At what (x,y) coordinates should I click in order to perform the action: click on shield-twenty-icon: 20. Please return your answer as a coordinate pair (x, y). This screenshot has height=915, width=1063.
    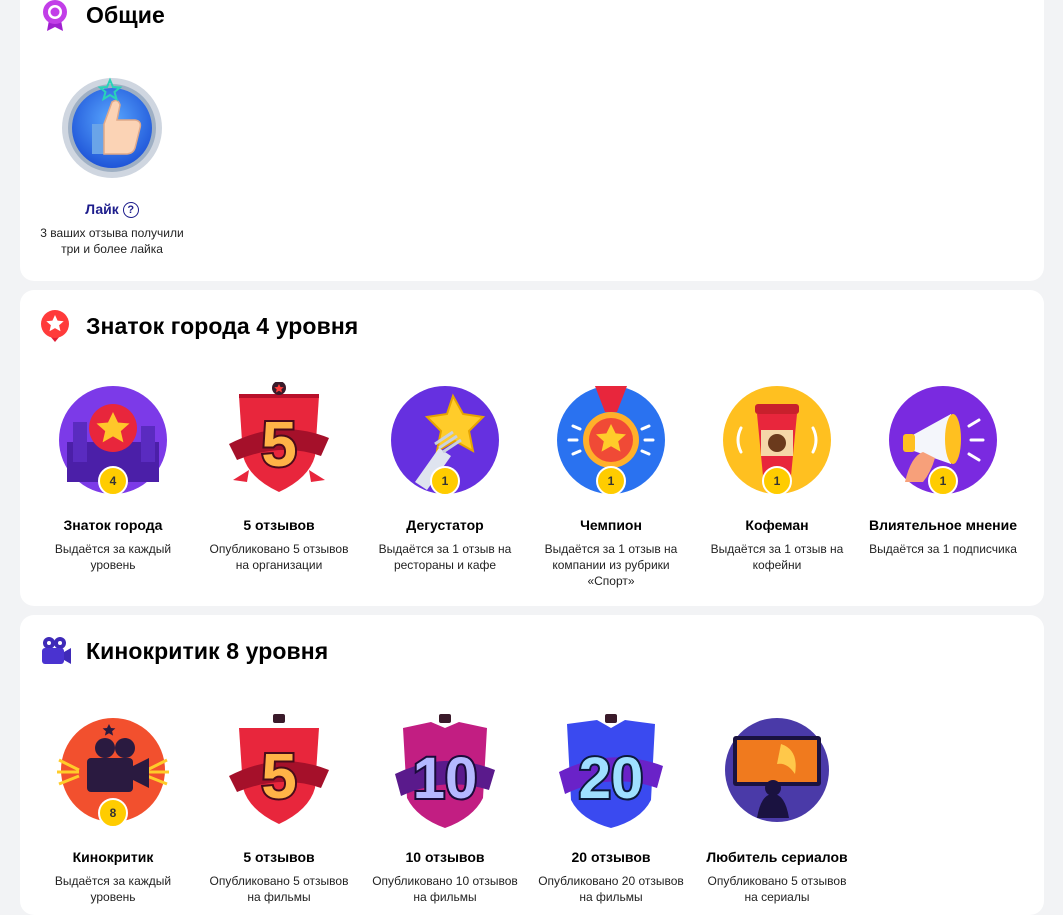
    Looking at the image, I should click on (611, 774).